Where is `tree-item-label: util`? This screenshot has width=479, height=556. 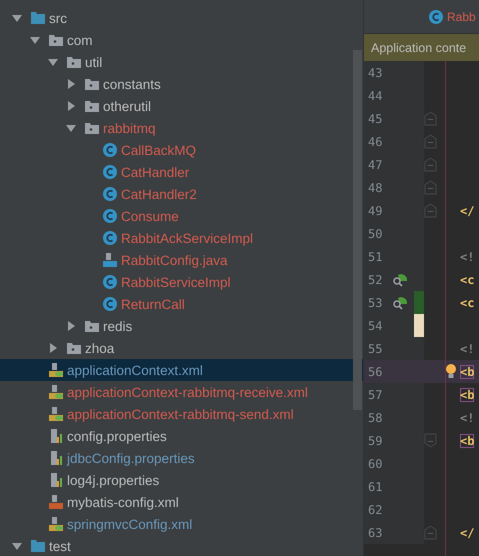
tree-item-label: util is located at coordinates (93, 62).